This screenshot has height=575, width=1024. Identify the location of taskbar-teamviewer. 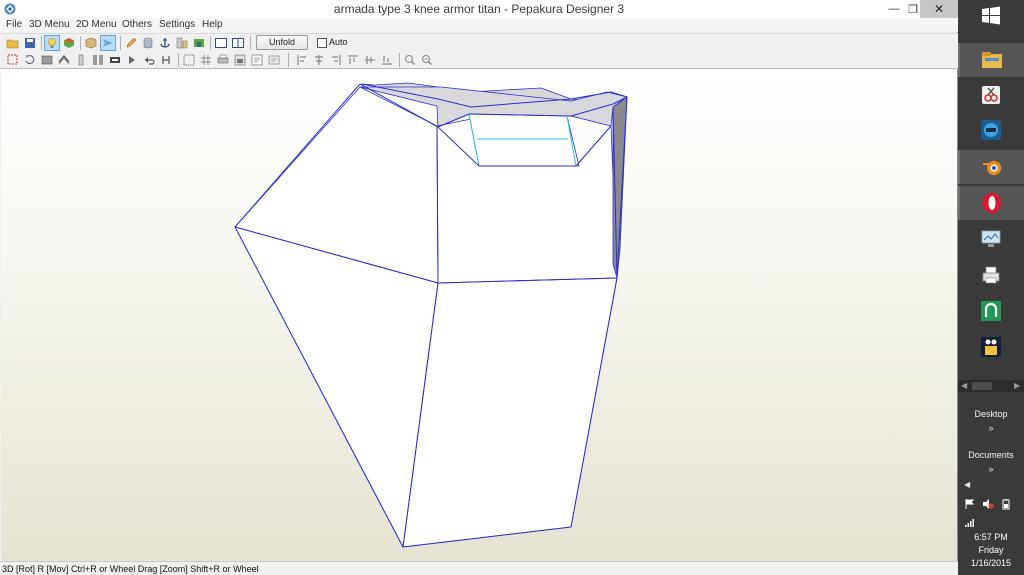
(991, 130).